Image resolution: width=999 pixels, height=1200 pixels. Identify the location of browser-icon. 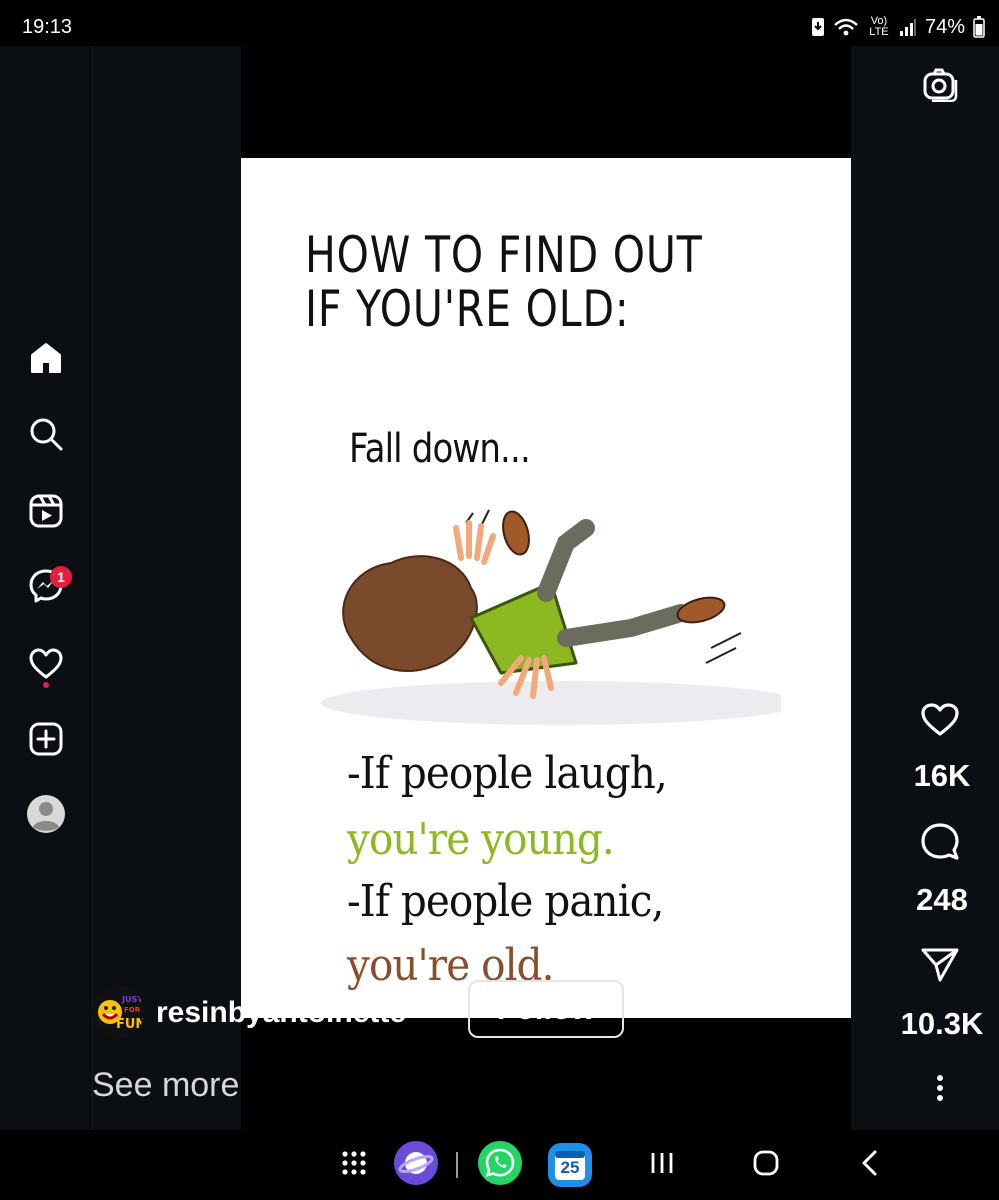
(416, 1165).